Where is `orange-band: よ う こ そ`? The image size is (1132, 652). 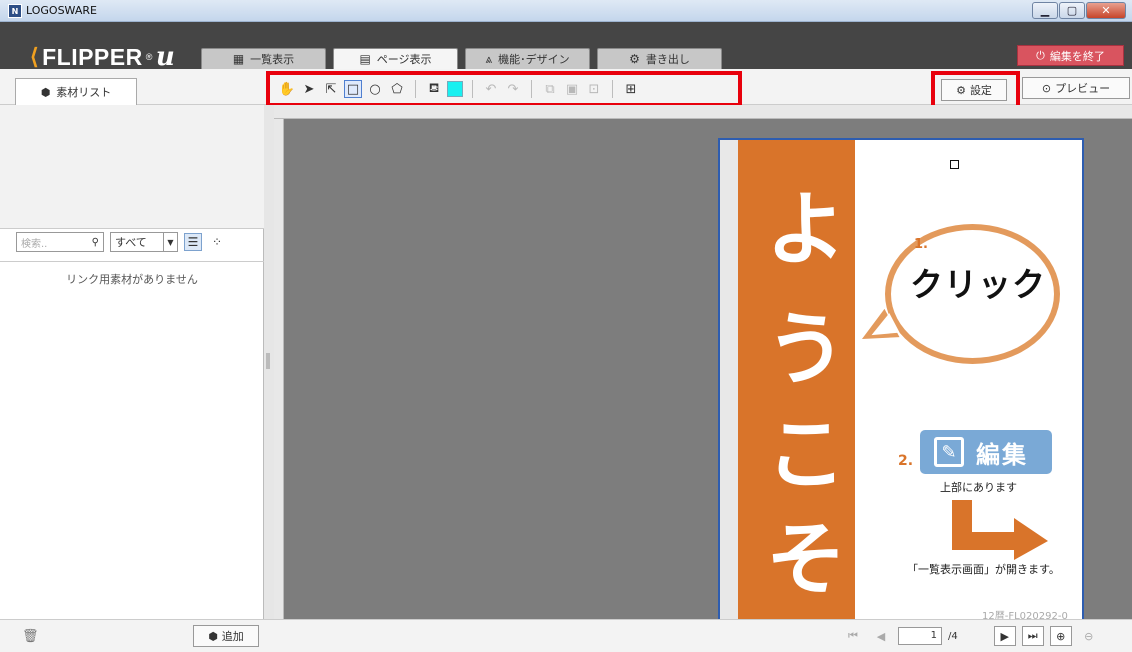
orange-band: よ う こ そ is located at coordinates (795, 381).